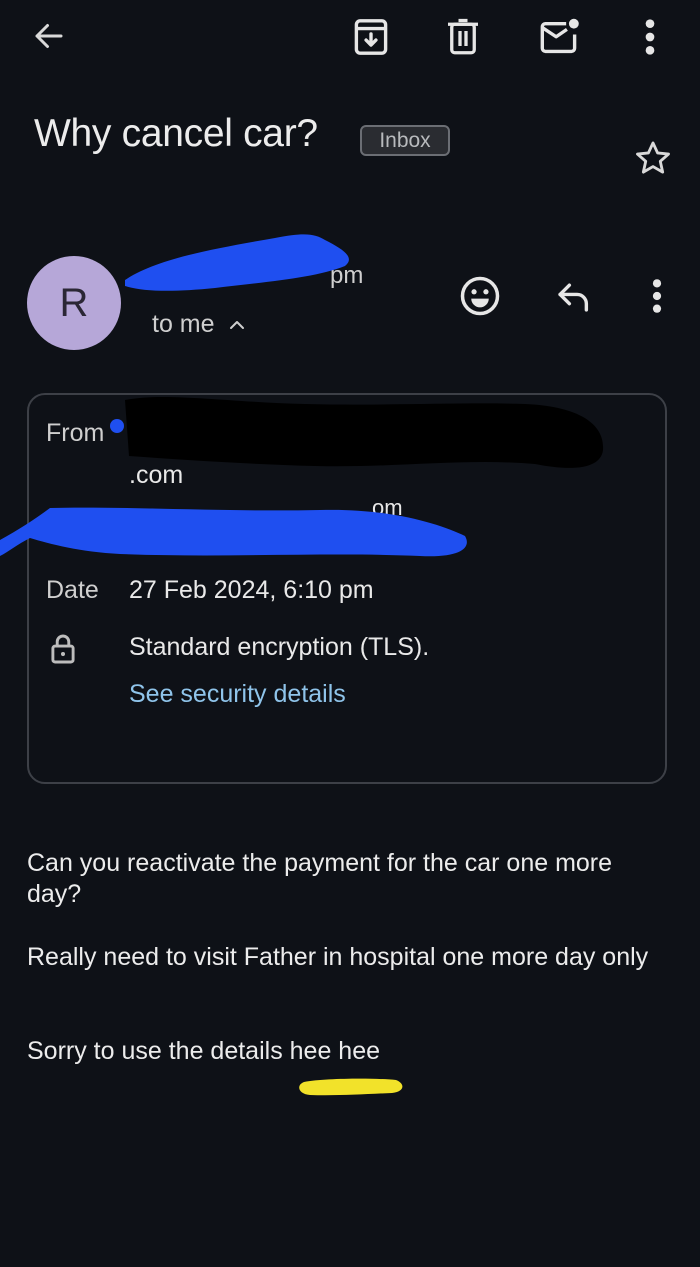 This screenshot has width=700, height=1267. Describe the element at coordinates (72, 590) in the screenshot. I see `date-label: Date` at that location.